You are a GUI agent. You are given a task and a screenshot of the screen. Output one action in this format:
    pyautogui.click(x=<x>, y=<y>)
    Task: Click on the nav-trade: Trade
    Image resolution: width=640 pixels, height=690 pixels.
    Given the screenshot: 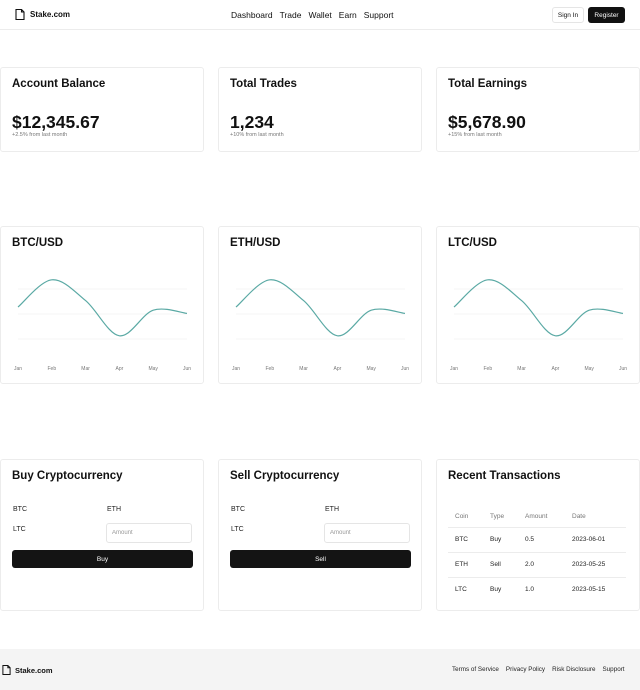 What is the action you would take?
    pyautogui.click(x=291, y=15)
    